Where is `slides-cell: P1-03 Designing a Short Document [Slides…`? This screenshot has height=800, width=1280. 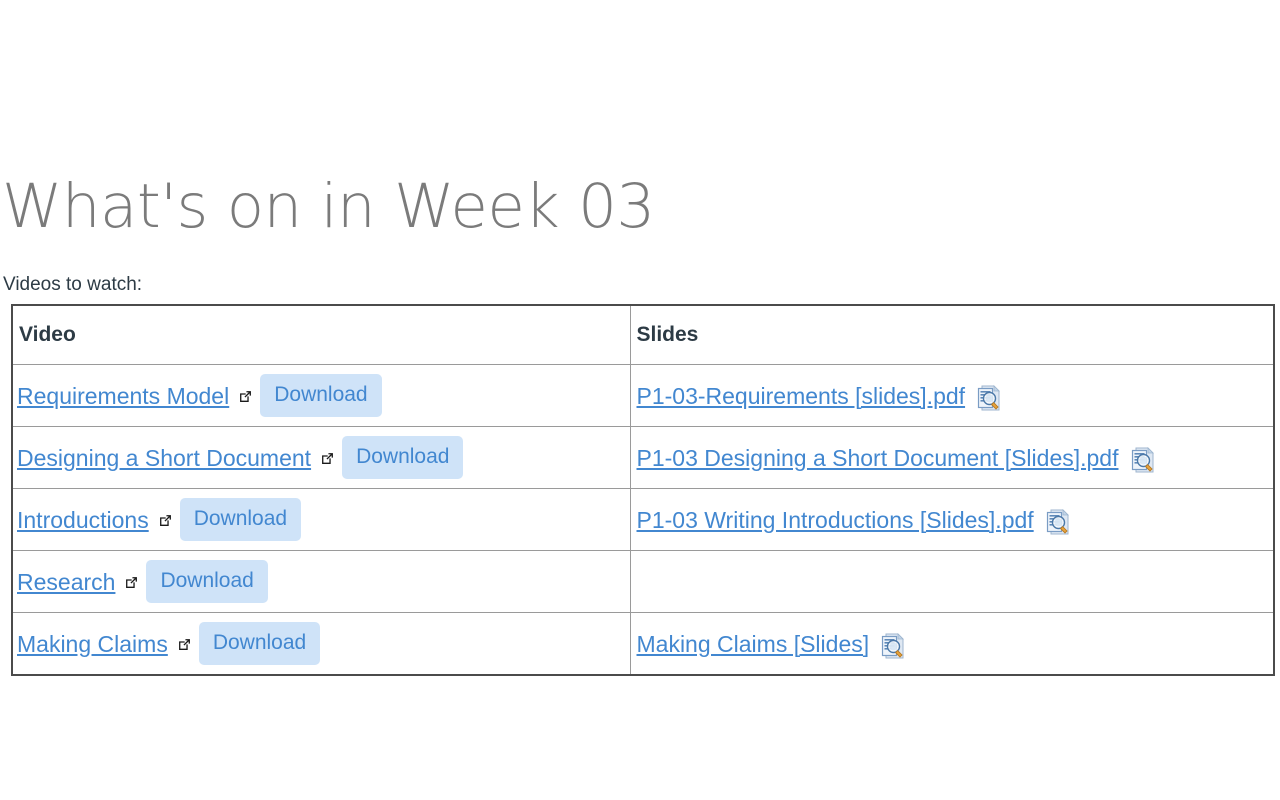
slides-cell: P1-03 Designing a Short Document [Slides… is located at coordinates (952, 457).